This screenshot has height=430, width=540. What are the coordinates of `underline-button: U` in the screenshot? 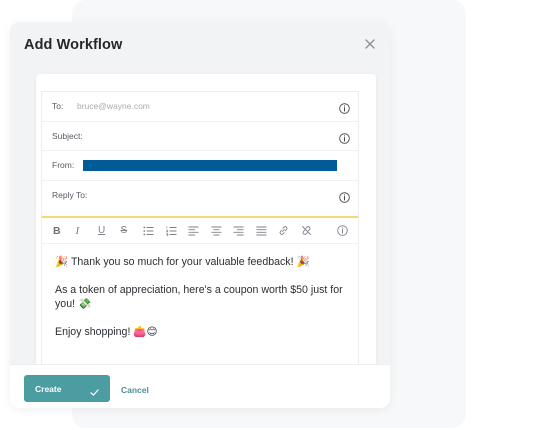 It's located at (109, 231).